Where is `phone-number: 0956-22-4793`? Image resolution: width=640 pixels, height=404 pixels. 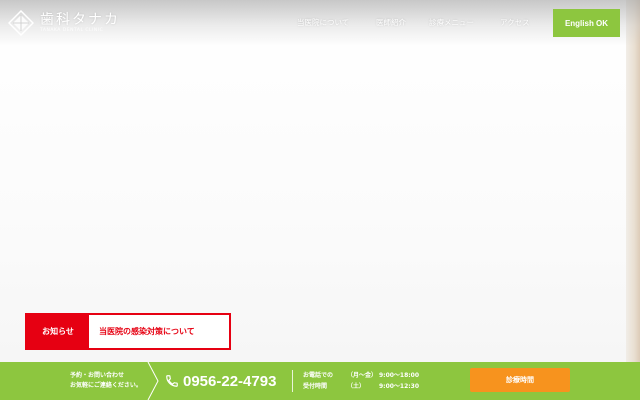
phone-number: 0956-22-4793 is located at coordinates (230, 381).